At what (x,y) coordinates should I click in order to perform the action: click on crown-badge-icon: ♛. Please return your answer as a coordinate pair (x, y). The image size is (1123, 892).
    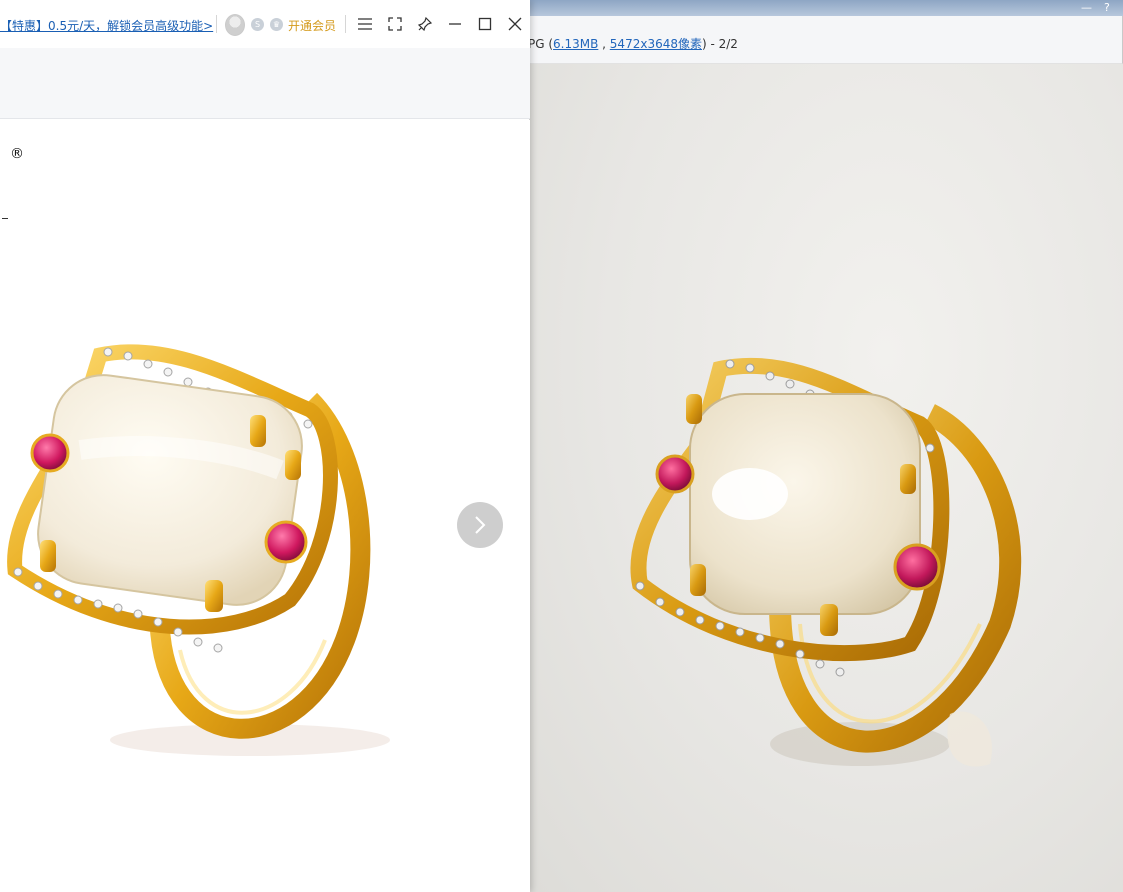
    Looking at the image, I should click on (276, 24).